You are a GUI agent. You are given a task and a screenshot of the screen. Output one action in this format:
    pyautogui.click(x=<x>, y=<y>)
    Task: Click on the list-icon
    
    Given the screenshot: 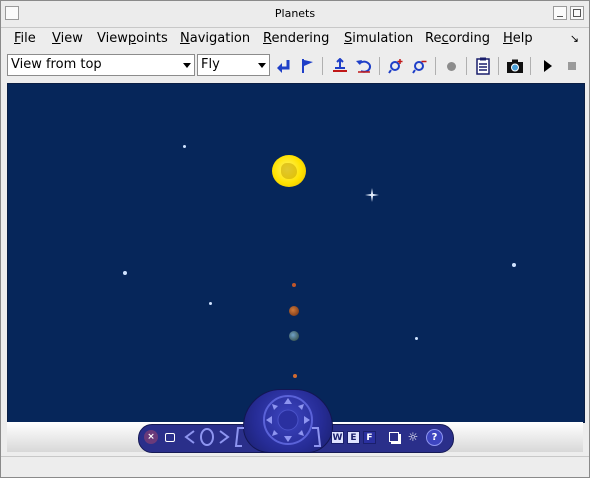 What is the action you would take?
    pyautogui.click(x=483, y=66)
    